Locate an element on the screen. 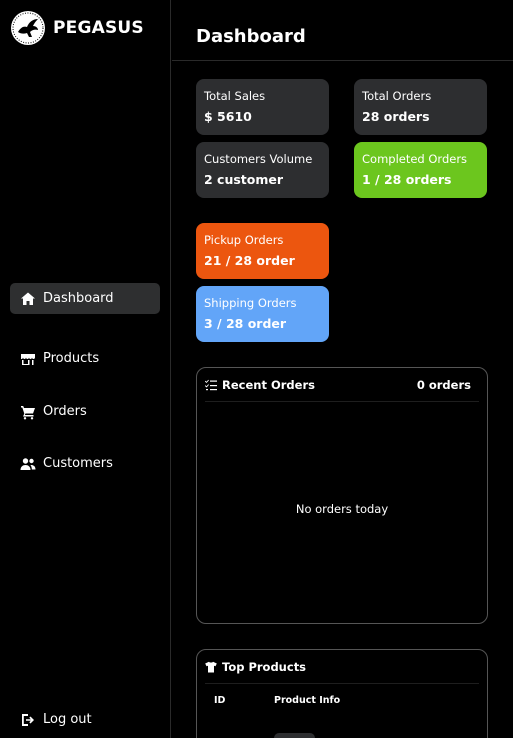  logout-icon is located at coordinates (28, 720).